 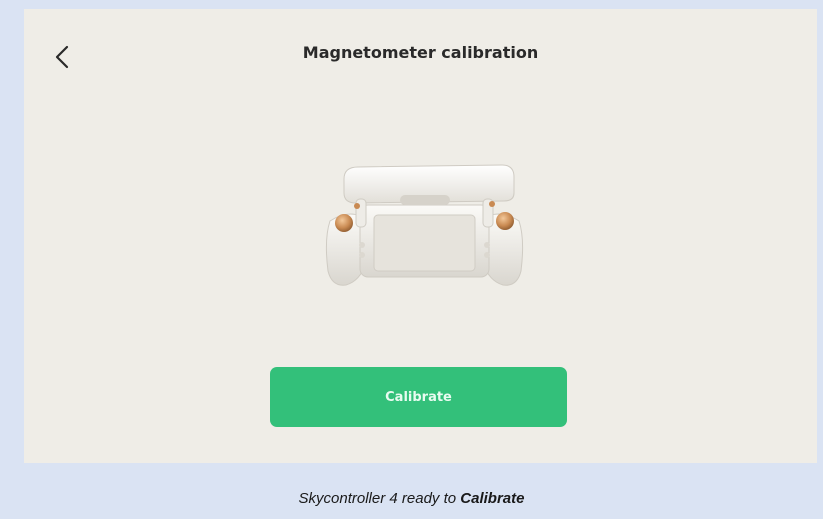 What do you see at coordinates (420, 52) in the screenshot?
I see `page-title: Magnetometer calibration` at bounding box center [420, 52].